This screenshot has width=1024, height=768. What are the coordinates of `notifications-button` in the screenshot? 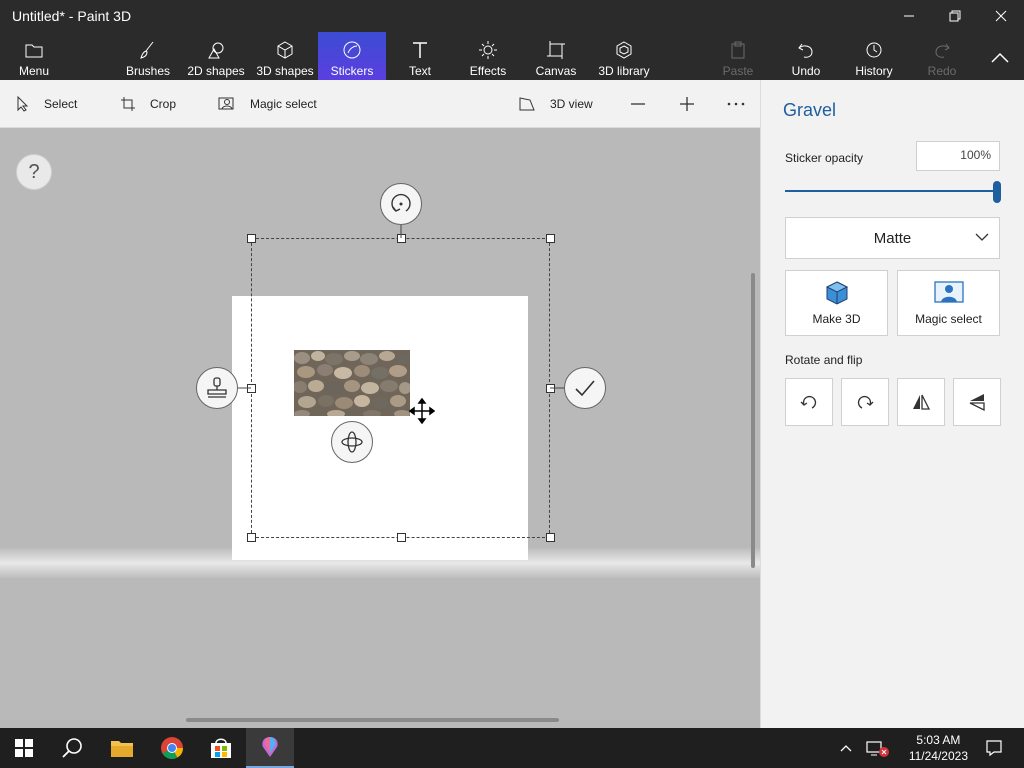 It's located at (994, 748).